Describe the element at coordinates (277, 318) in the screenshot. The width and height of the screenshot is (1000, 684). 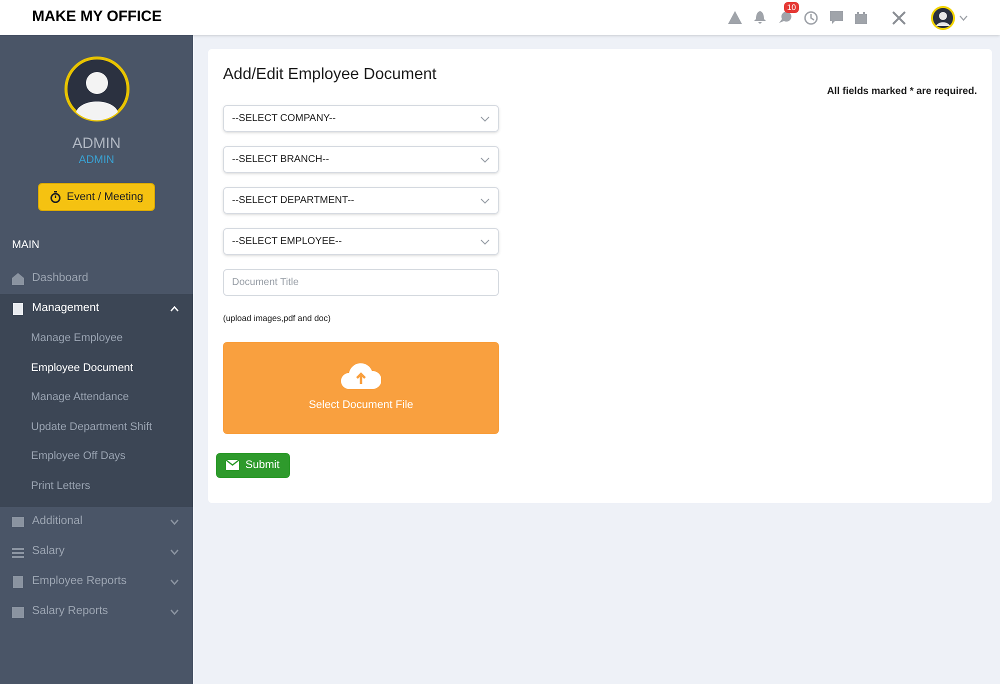
I see `upload-hint: (upload images,pdf and doc)` at that location.